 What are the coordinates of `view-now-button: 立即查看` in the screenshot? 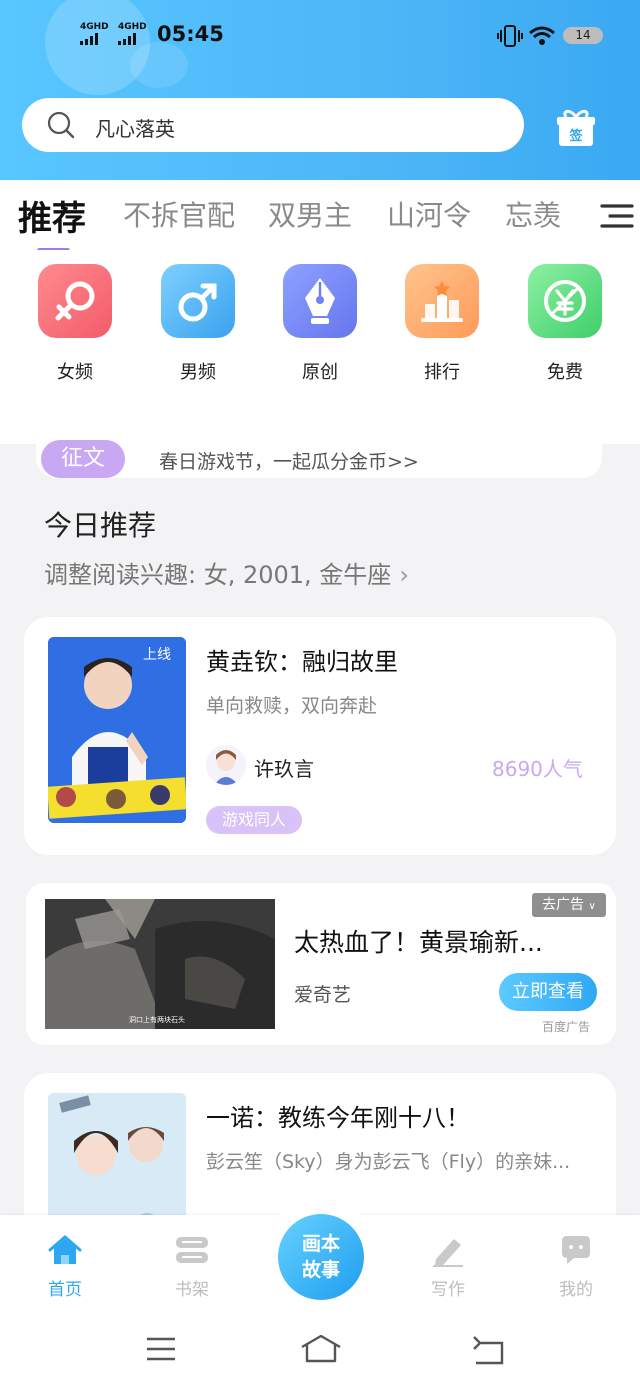 It's located at (548, 992).